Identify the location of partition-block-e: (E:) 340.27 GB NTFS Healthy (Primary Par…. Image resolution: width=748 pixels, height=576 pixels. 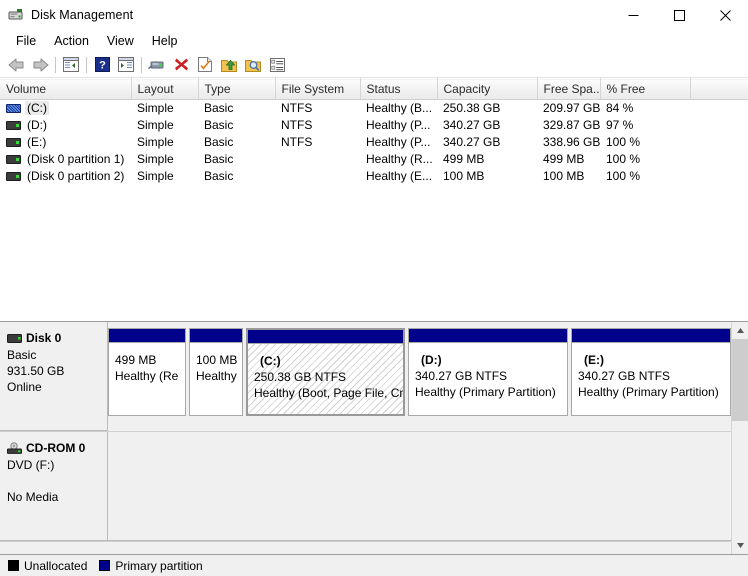
(651, 372).